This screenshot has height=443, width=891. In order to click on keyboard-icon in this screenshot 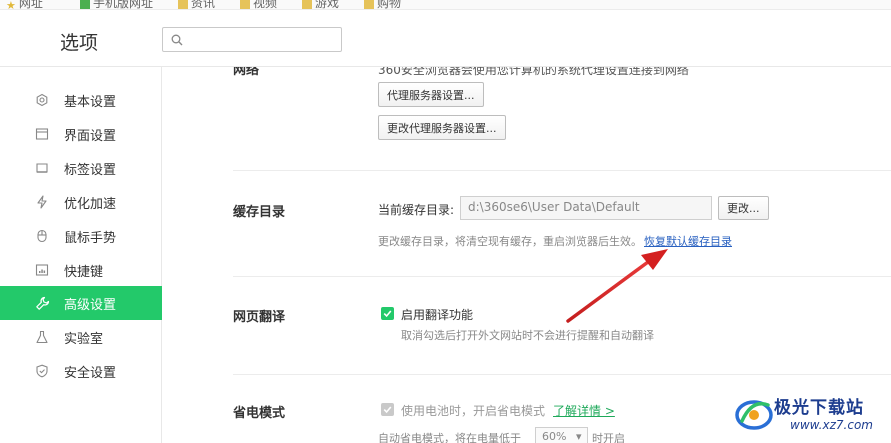, I will do `click(42, 270)`.